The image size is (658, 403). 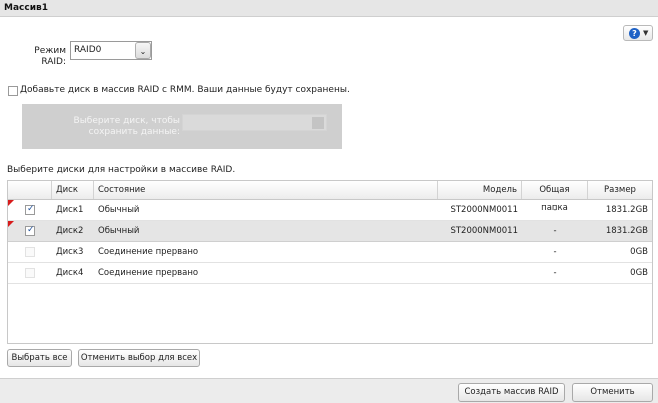 I want to click on create-raid-button: Создать массив RAID, so click(x=511, y=392).